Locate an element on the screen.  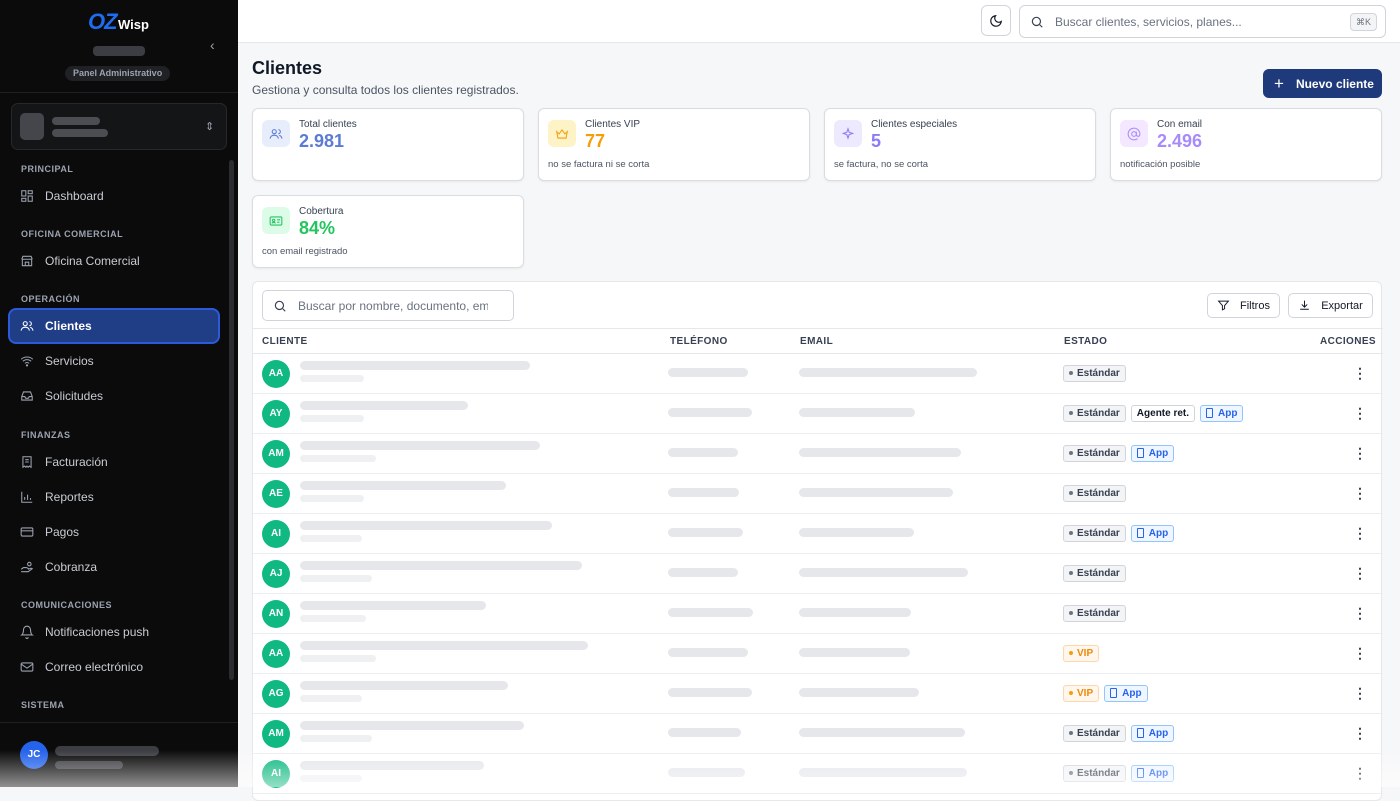
stat-value: 2.981 is located at coordinates (322, 141).